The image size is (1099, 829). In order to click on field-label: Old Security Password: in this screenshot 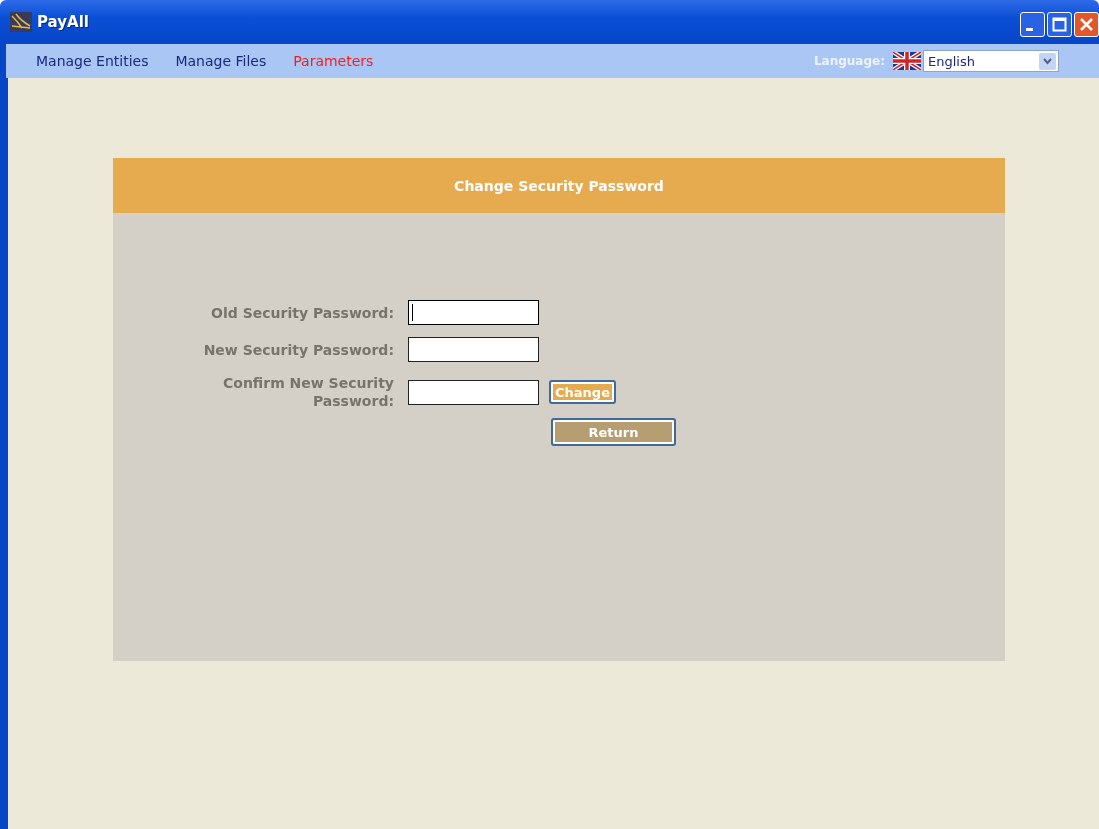, I will do `click(302, 312)`.